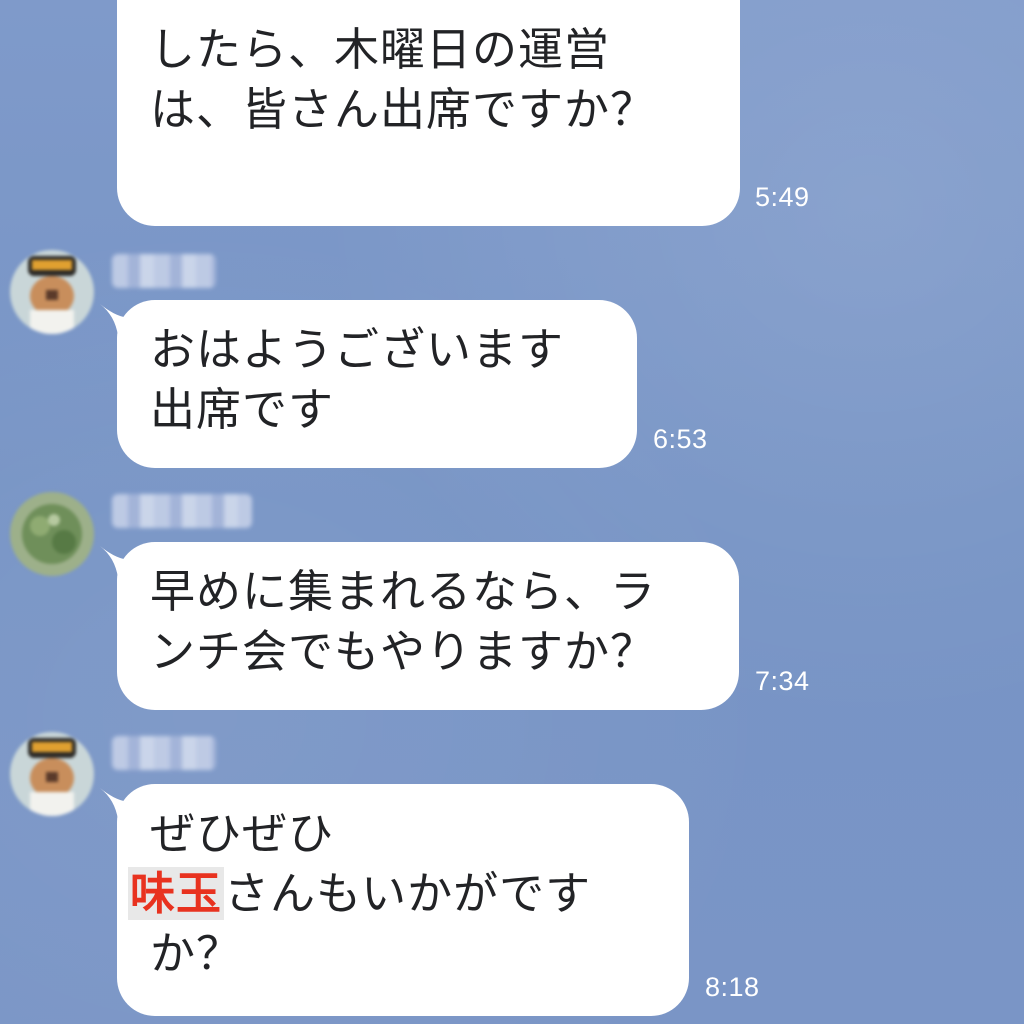 This screenshot has width=1024, height=1024. What do you see at coordinates (782, 681) in the screenshot?
I see `message-timestamp: 7:34` at bounding box center [782, 681].